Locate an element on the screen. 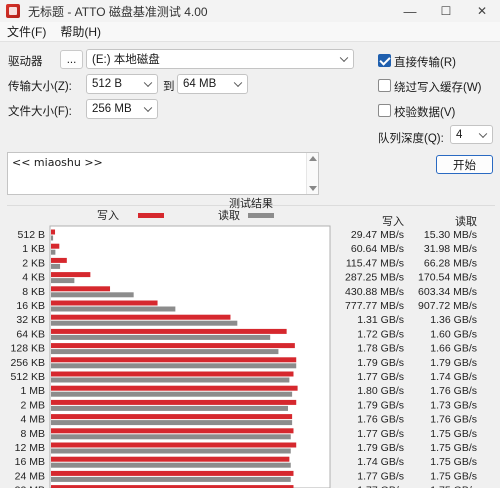  file-size-select: 256 MB is located at coordinates (122, 109).